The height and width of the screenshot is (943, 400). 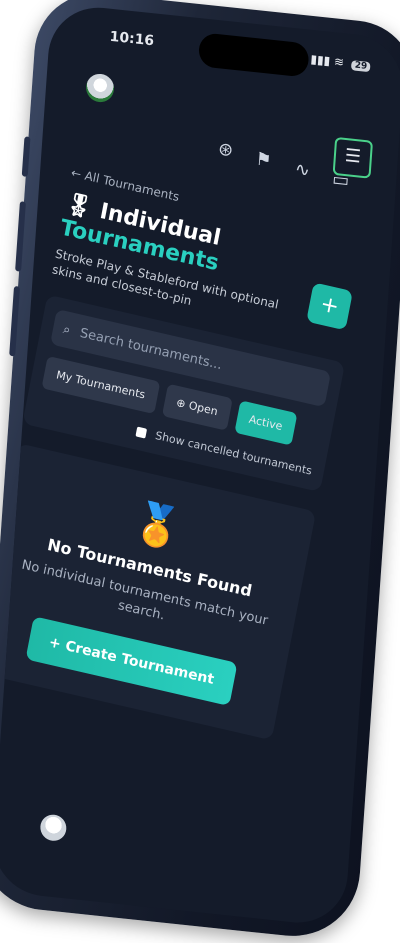 I want to click on status-time: 10:16, so click(x=132, y=39).